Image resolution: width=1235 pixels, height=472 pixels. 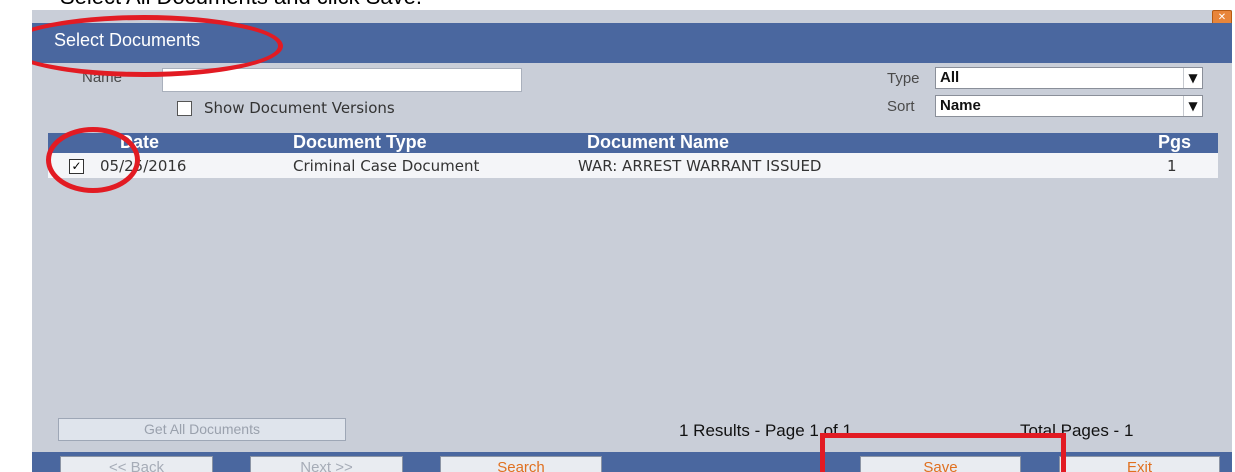 What do you see at coordinates (950, 77) in the screenshot?
I see `type-select-value: All` at bounding box center [950, 77].